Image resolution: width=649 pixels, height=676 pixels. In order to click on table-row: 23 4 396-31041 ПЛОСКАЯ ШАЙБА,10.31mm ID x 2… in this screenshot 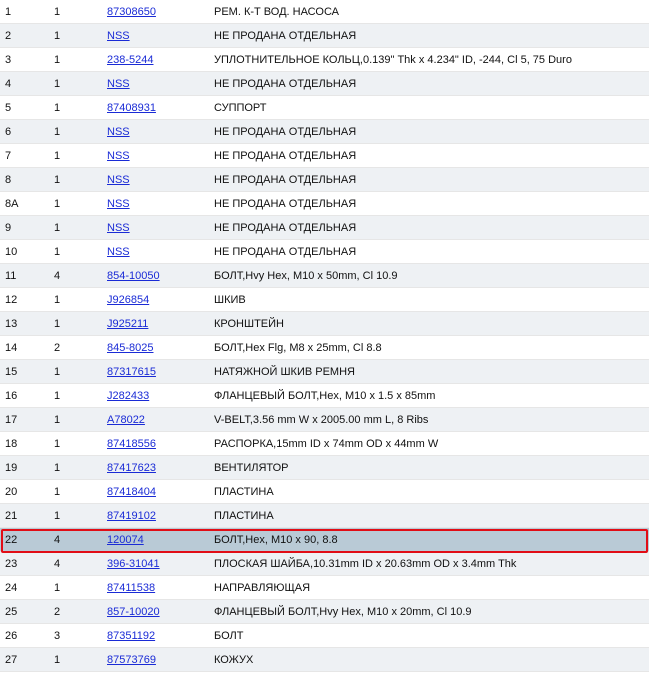, I will do `click(324, 564)`.